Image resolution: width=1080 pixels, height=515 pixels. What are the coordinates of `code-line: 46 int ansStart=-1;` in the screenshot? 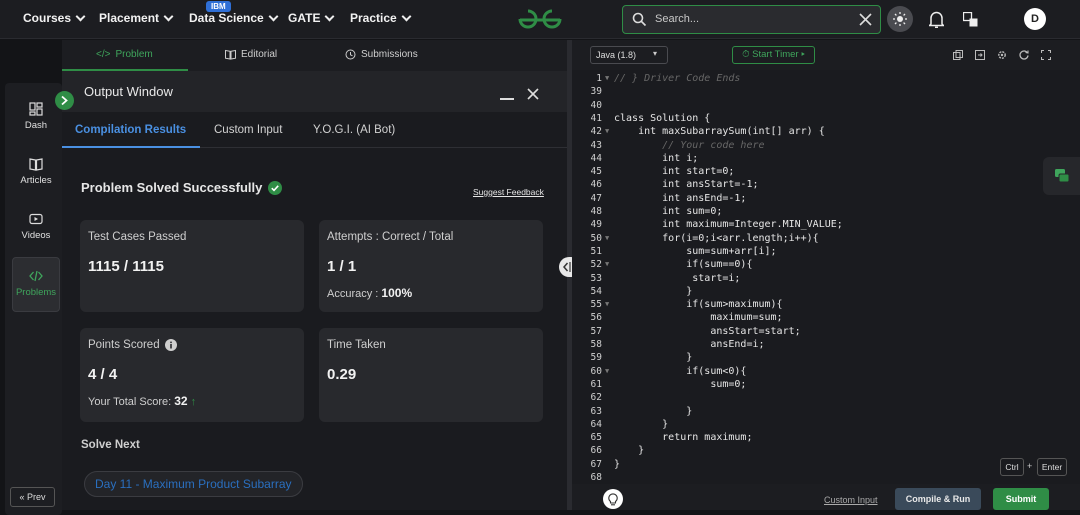 It's located at (826, 184).